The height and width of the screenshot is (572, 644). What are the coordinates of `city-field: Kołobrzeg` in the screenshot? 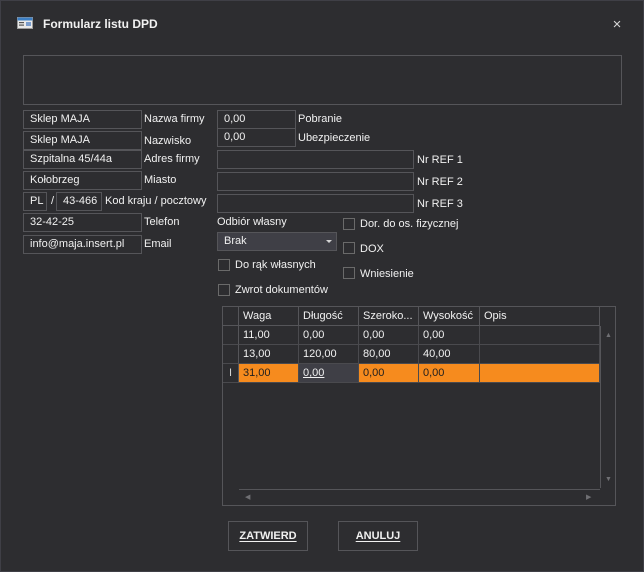 It's located at (82, 180).